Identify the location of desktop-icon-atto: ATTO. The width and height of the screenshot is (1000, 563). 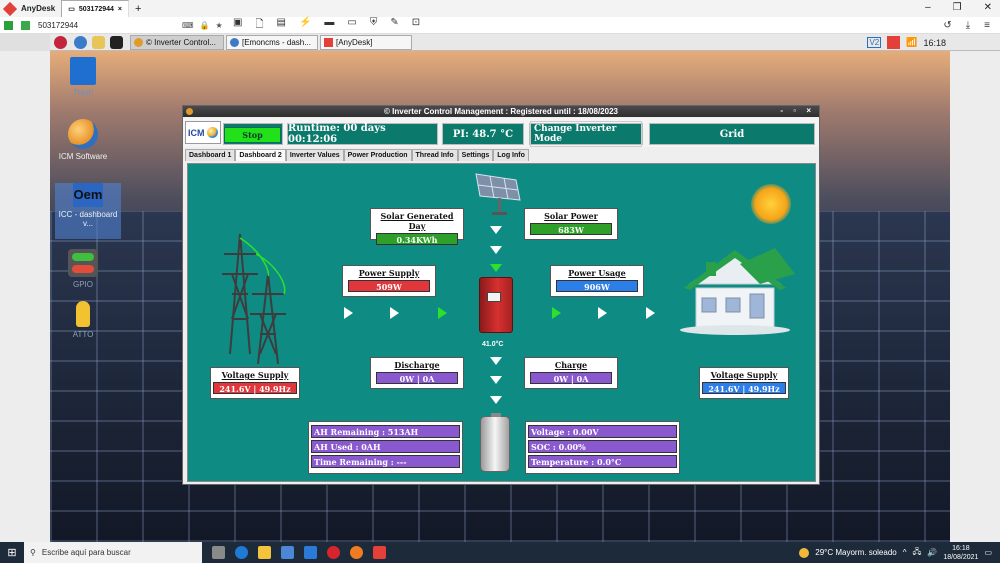
(83, 320).